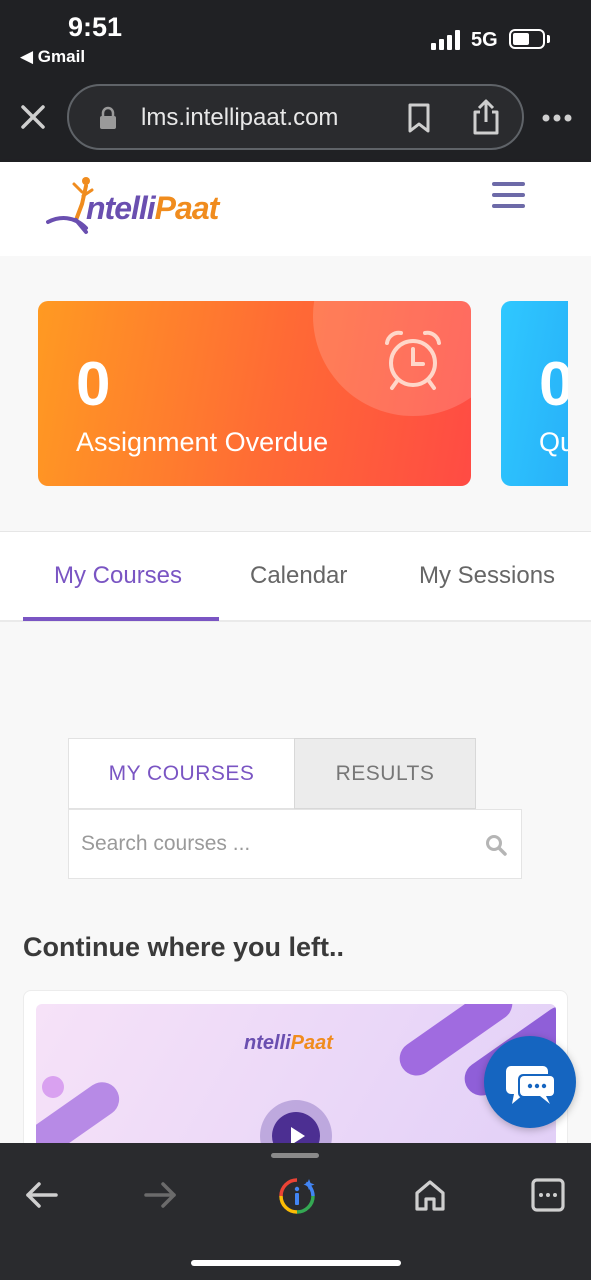 The width and height of the screenshot is (591, 1280). Describe the element at coordinates (95, 27) in the screenshot. I see `status-time: 9:51` at that location.